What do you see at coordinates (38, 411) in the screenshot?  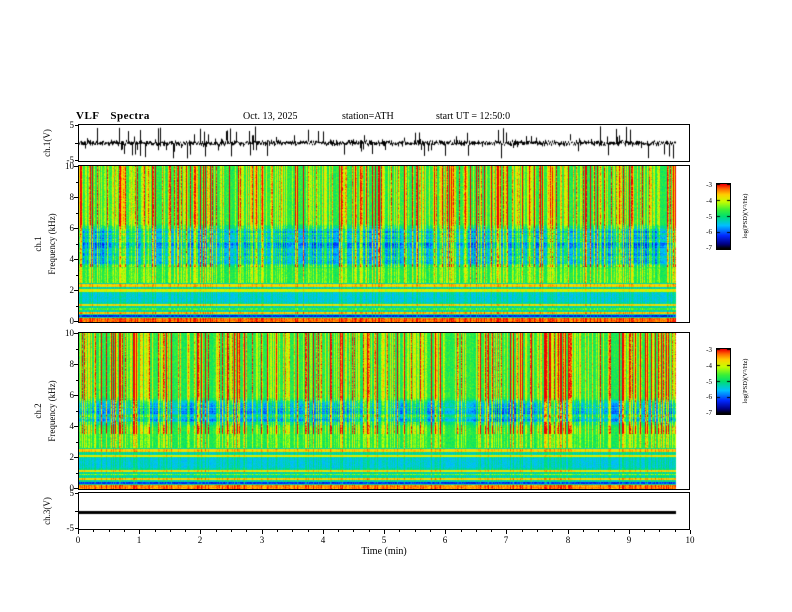 I see `ch2-channel-label: ch.2` at bounding box center [38, 411].